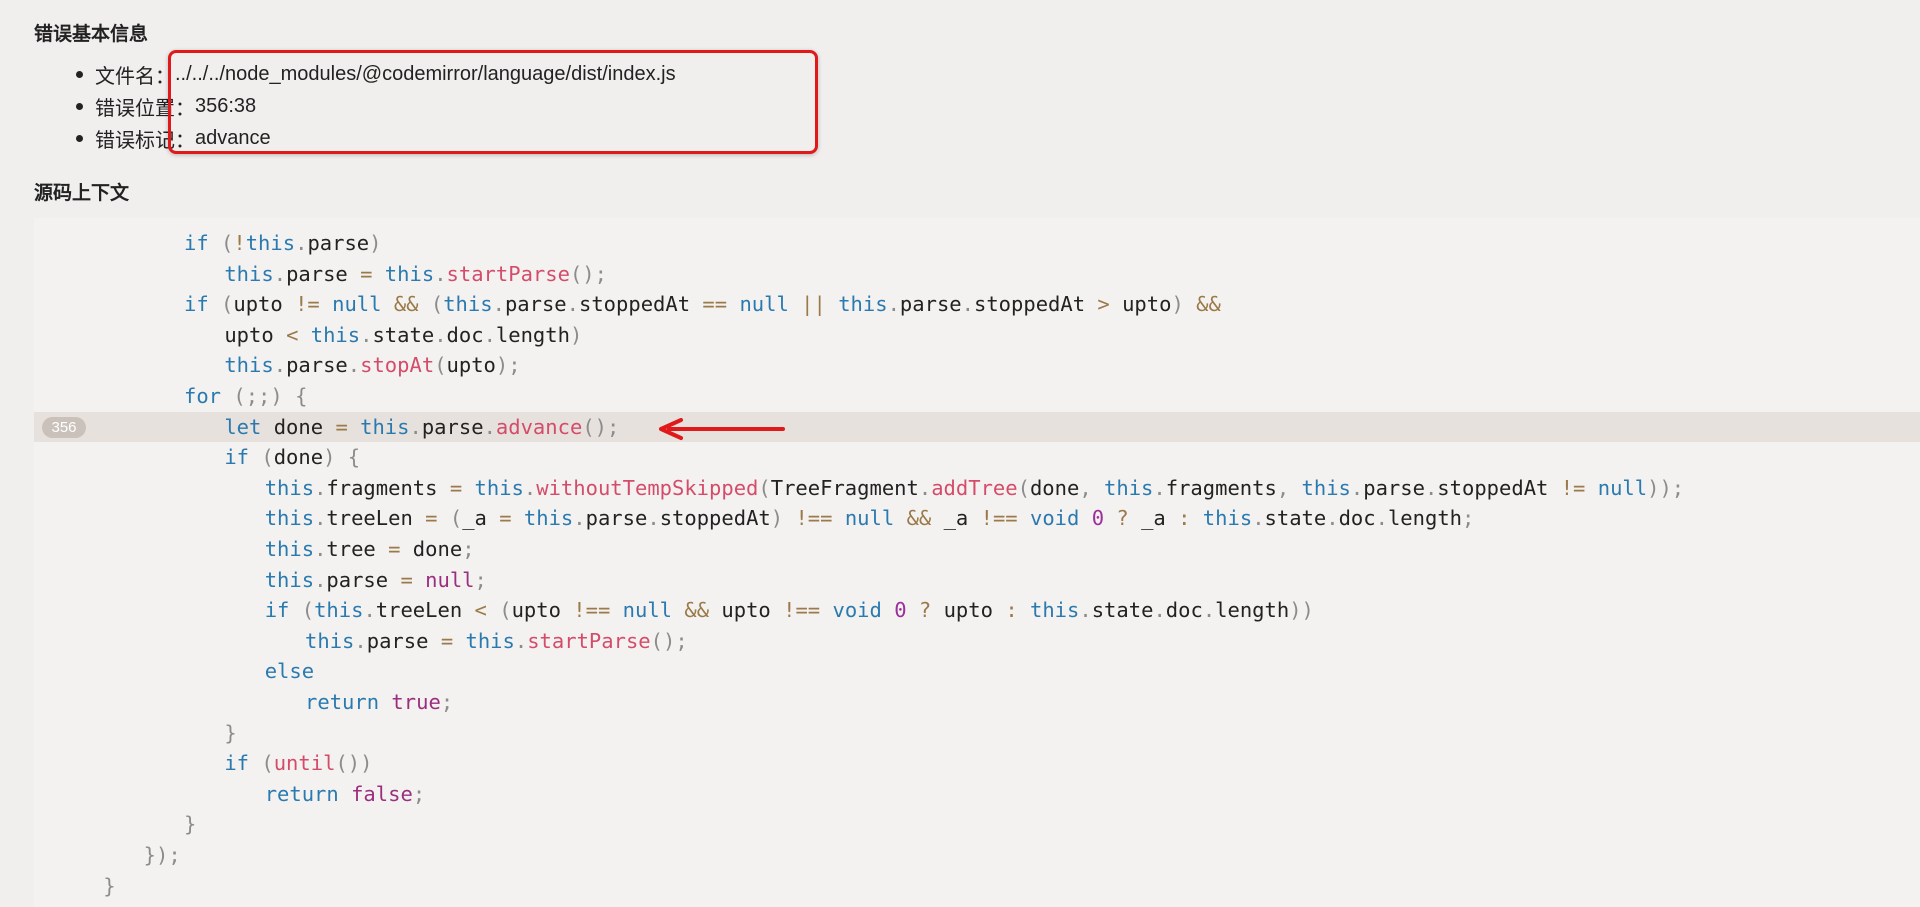 This screenshot has height=907, width=1920. What do you see at coordinates (82, 193) in the screenshot?
I see `source-context-heading: 源码上下文` at bounding box center [82, 193].